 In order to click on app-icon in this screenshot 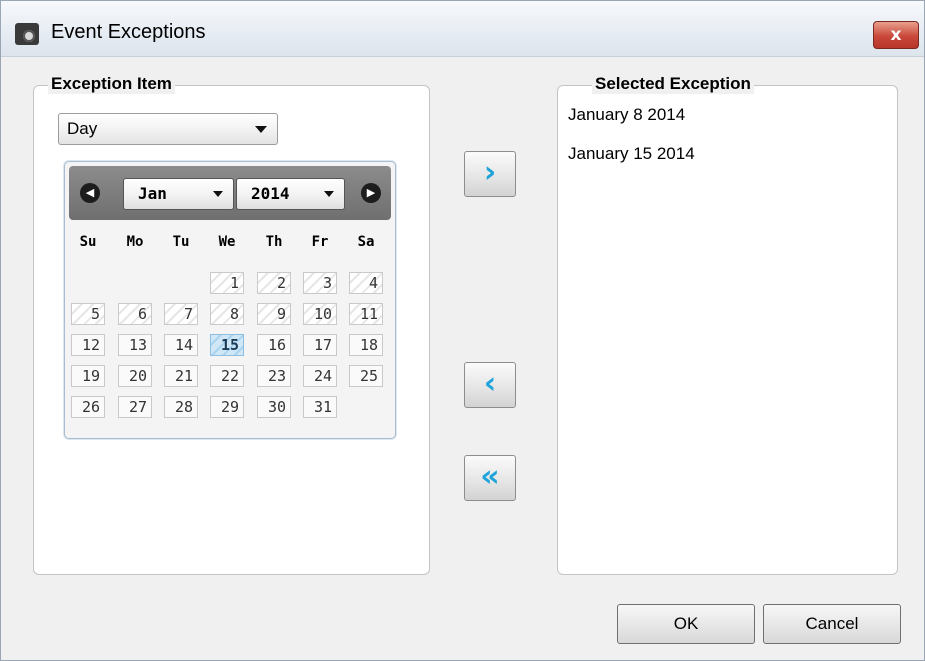, I will do `click(27, 34)`.